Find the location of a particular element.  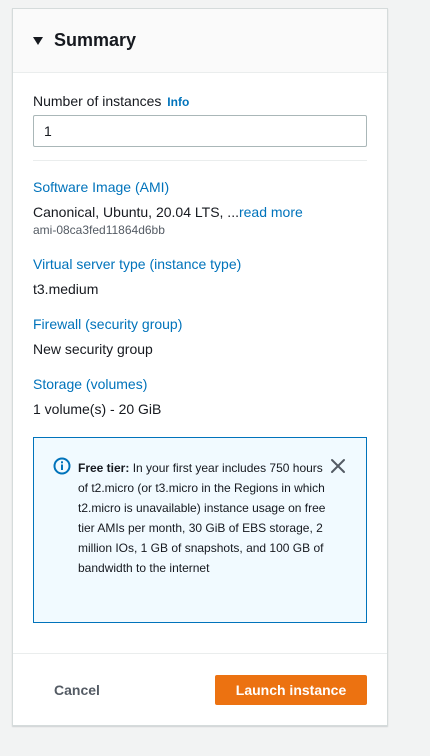

summary-title: Summary is located at coordinates (95, 40).